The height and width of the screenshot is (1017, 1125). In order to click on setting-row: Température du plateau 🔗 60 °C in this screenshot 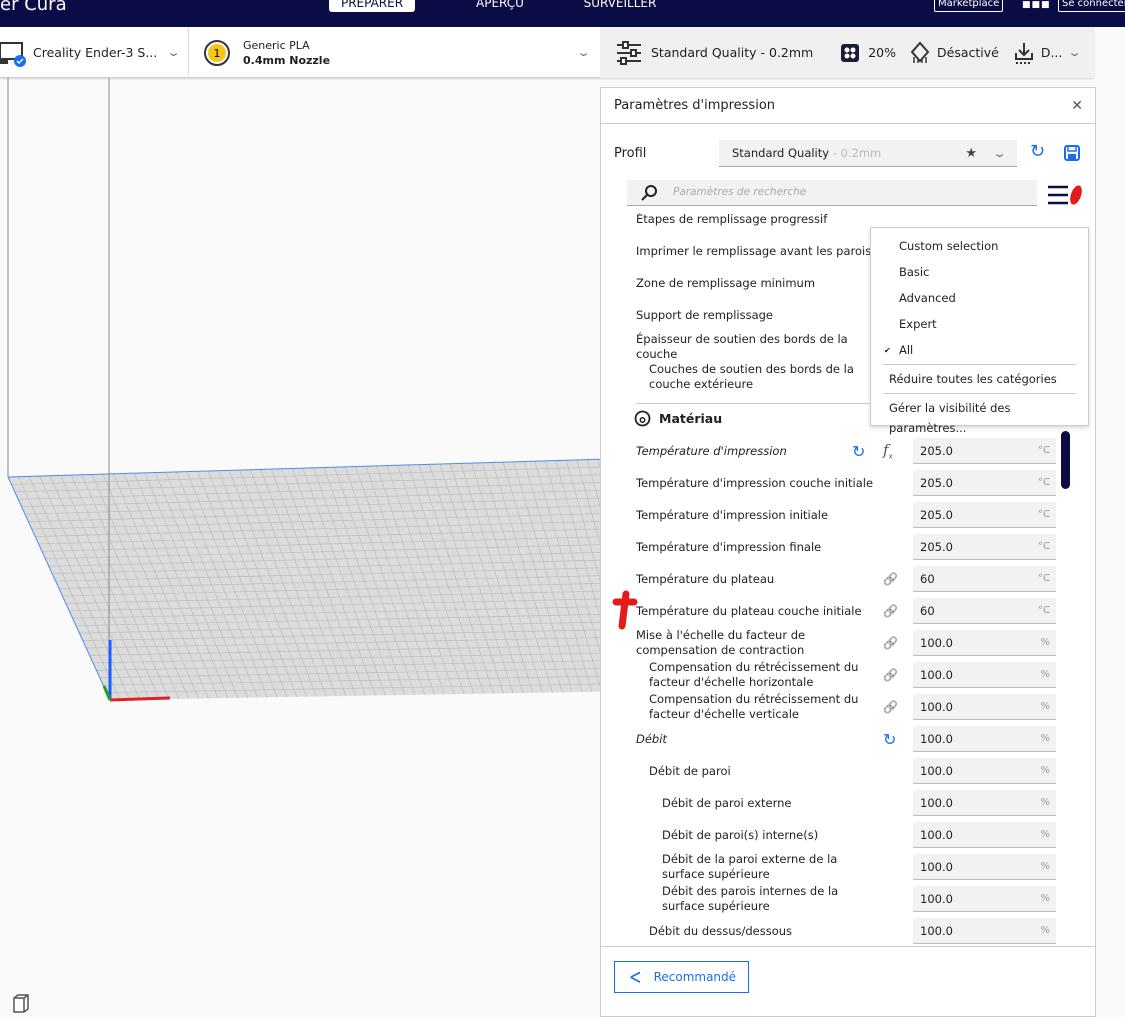, I will do `click(846, 579)`.